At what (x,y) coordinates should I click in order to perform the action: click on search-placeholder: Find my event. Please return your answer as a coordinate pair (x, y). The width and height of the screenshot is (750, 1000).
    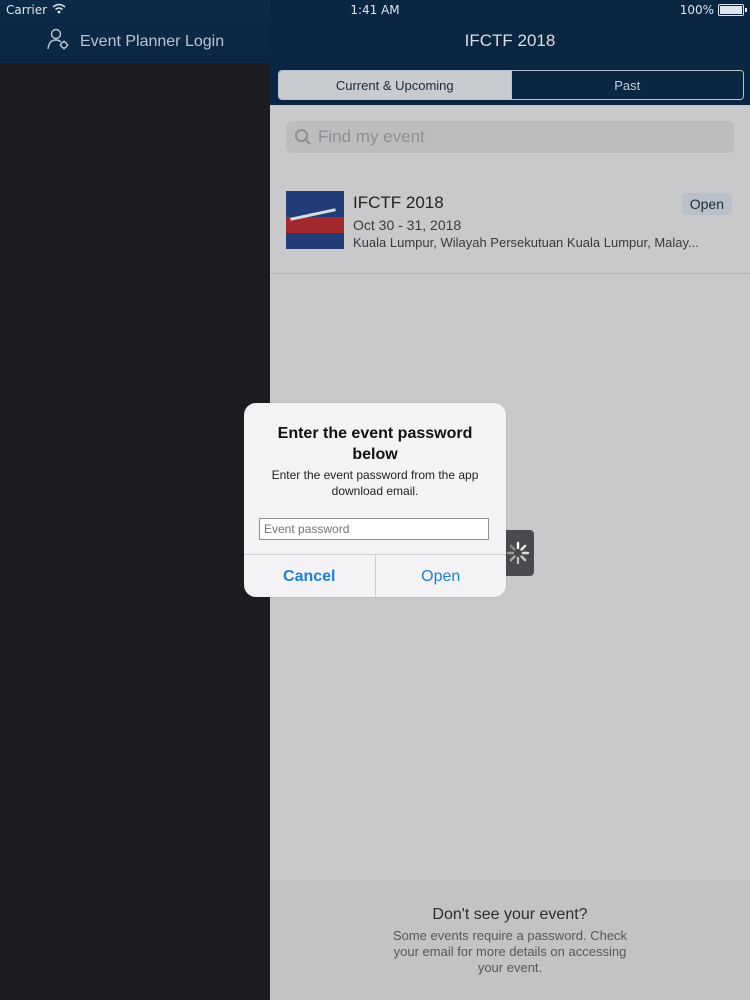
    Looking at the image, I should click on (371, 136).